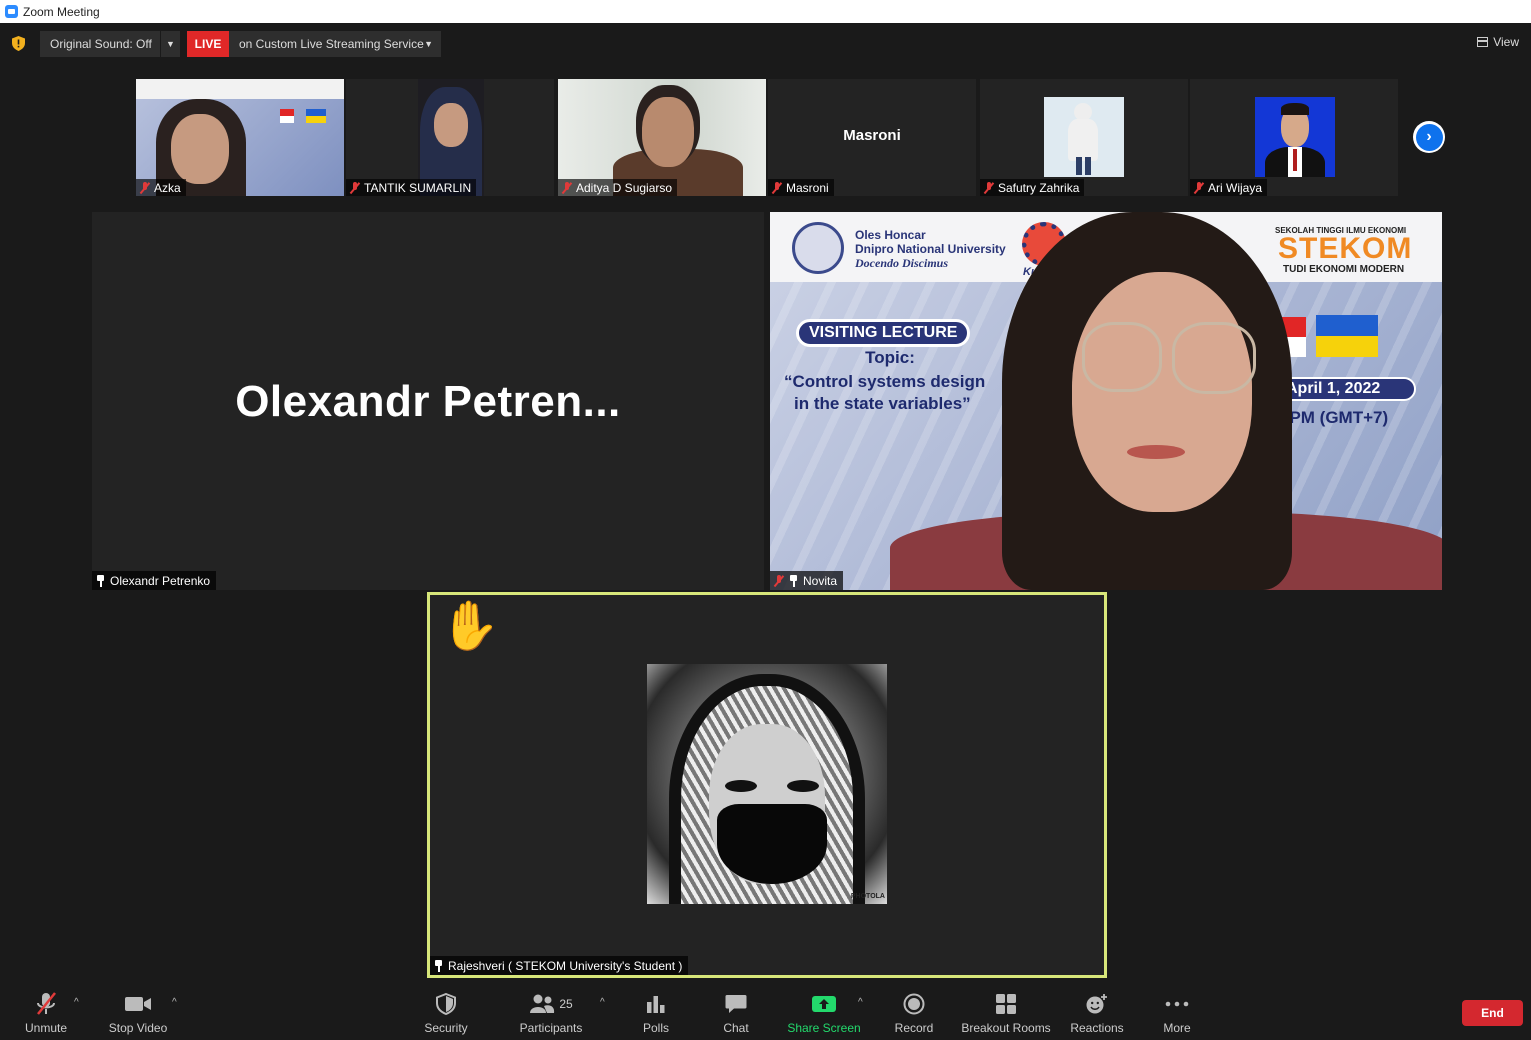 Image resolution: width=1531 pixels, height=1040 pixels. What do you see at coordinates (61, 11) in the screenshot?
I see `window-title: Zoom Meeting` at bounding box center [61, 11].